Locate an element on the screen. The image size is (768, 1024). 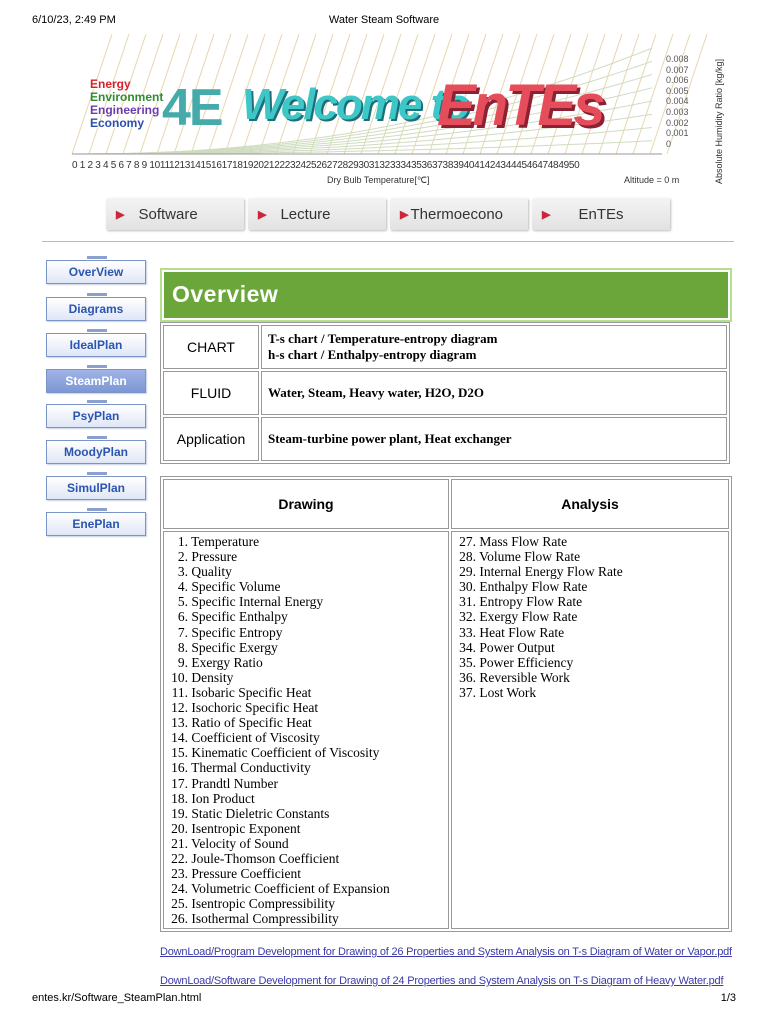
item-label: Isochoric Specific Heat is located at coordinates (253, 708).